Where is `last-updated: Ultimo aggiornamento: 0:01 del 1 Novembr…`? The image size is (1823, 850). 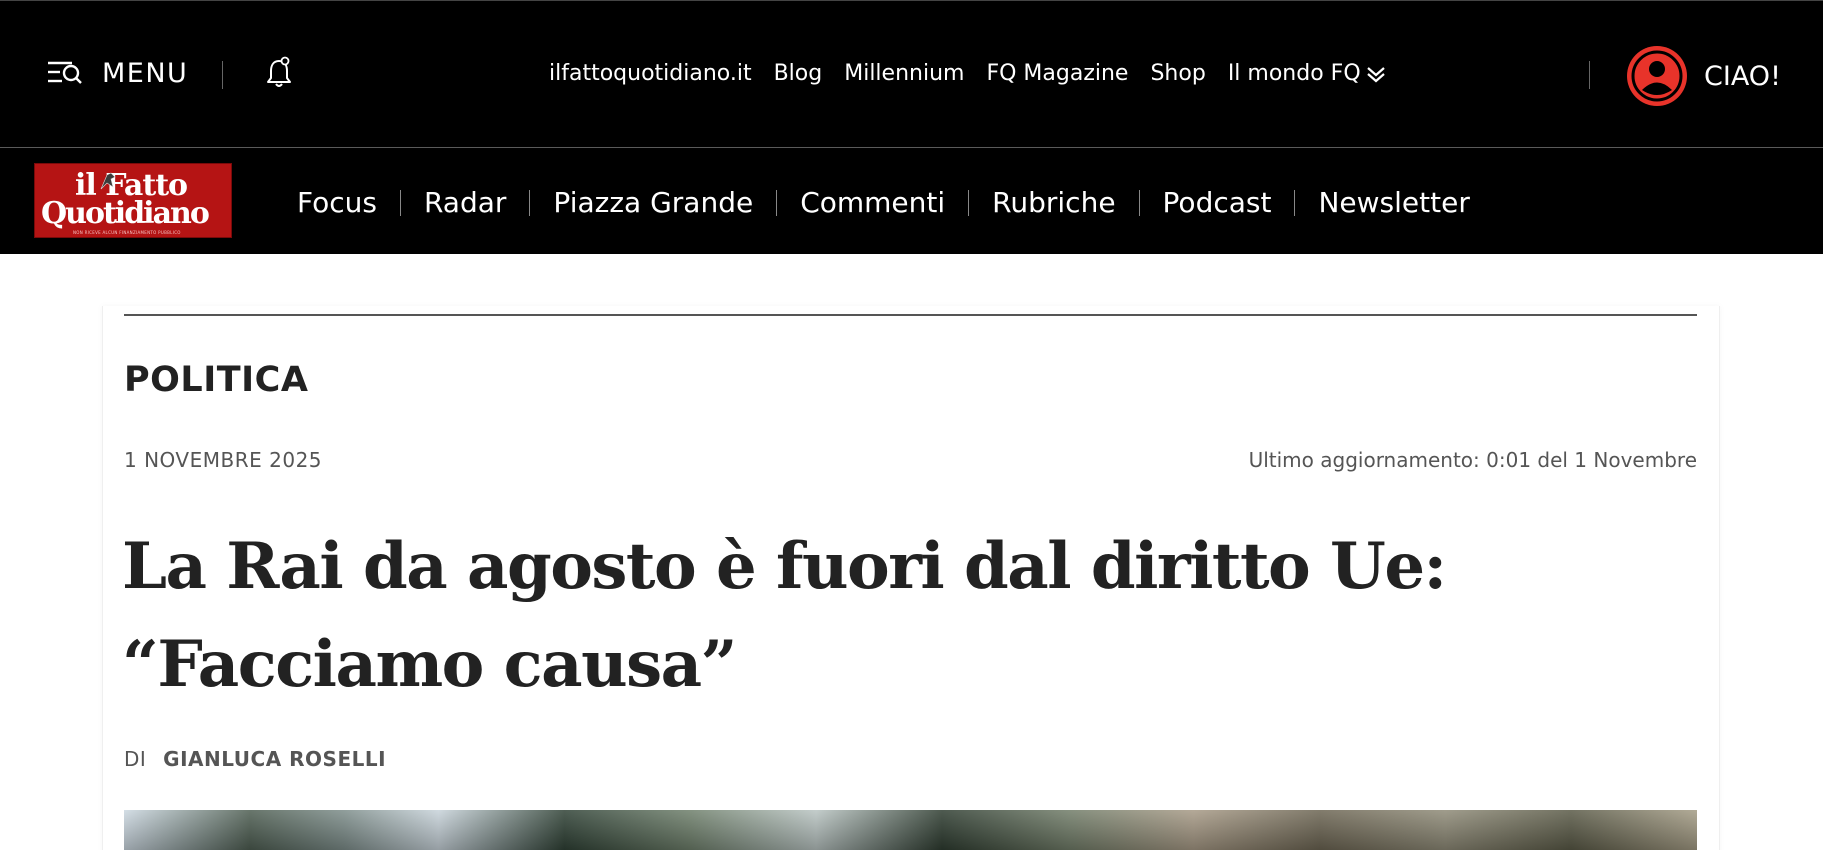 last-updated: Ultimo aggiornamento: 0:01 del 1 Novembr… is located at coordinates (1472, 460).